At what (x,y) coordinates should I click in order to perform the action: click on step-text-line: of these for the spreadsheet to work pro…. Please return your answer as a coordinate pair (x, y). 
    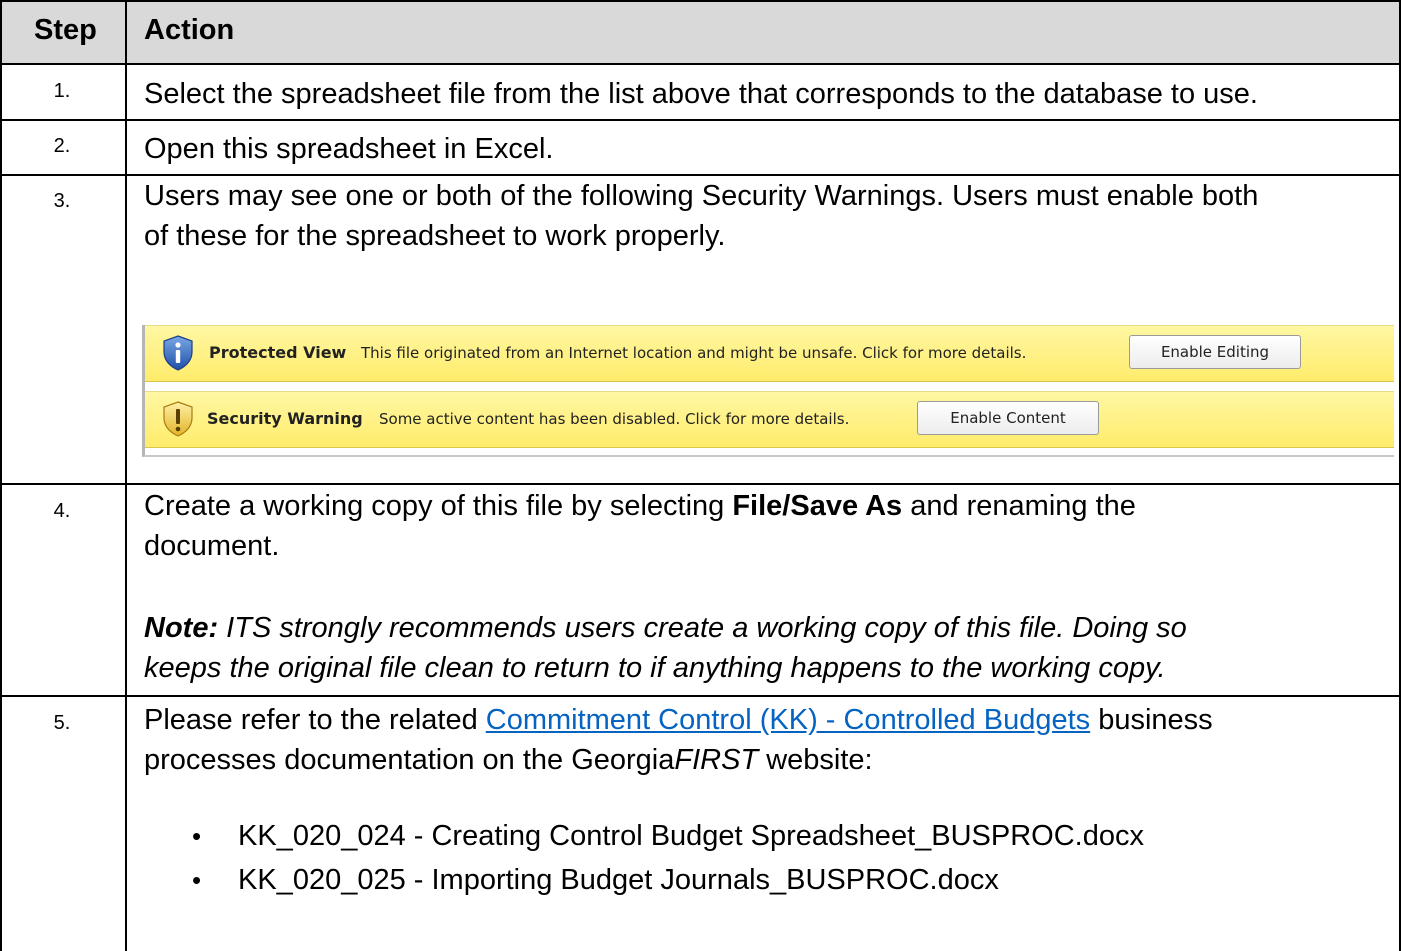
    Looking at the image, I should click on (435, 236).